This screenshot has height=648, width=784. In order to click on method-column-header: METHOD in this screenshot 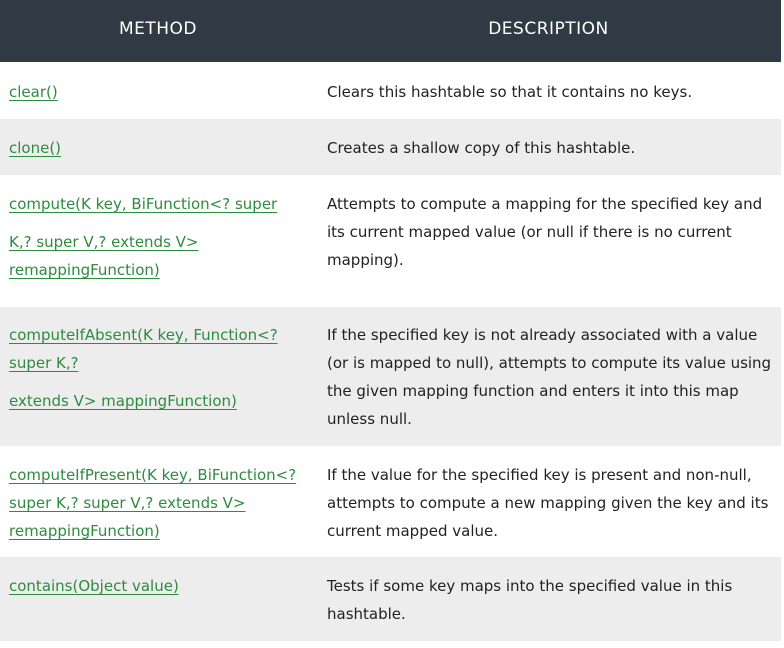, I will do `click(158, 29)`.